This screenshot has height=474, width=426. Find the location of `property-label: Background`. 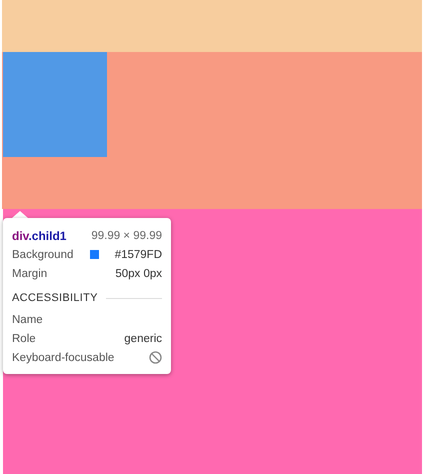

property-label: Background is located at coordinates (43, 254).